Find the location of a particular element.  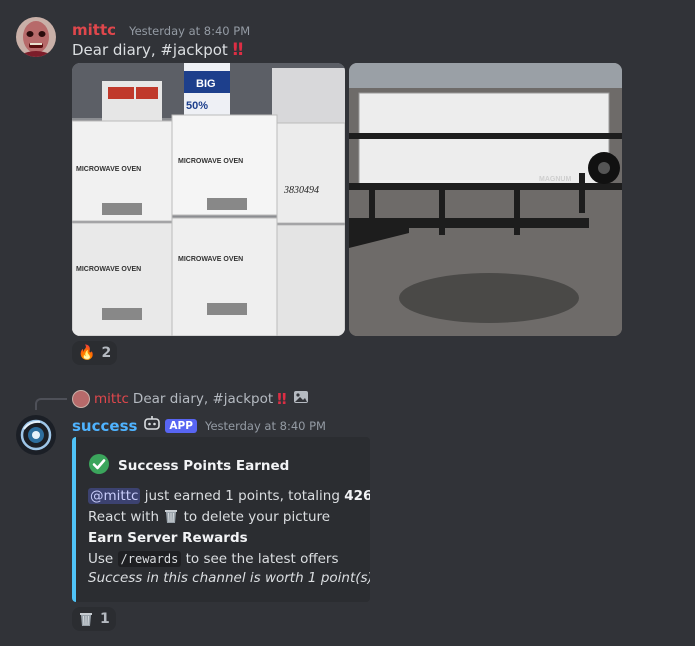

message-text-row: Dear diary, #jackpot ‼ is located at coordinates (383, 50).